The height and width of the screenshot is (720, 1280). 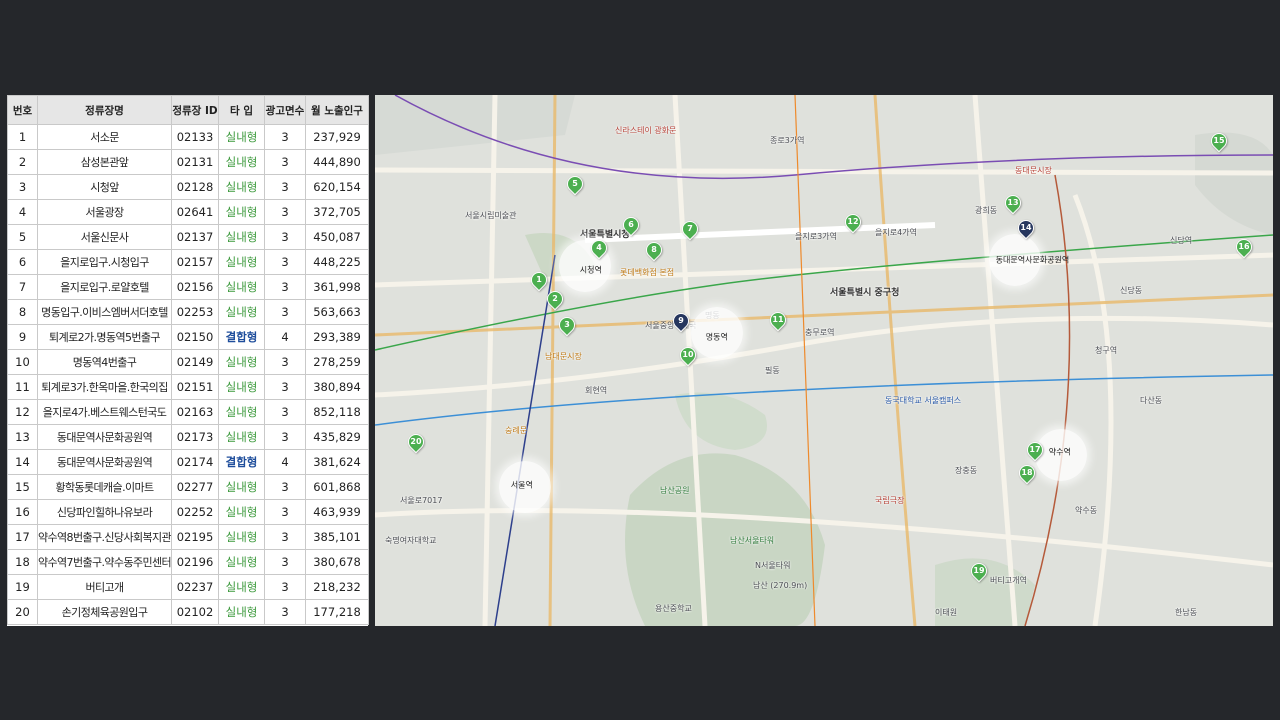 What do you see at coordinates (752, 540) in the screenshot?
I see `map-label: 남산서울타워` at bounding box center [752, 540].